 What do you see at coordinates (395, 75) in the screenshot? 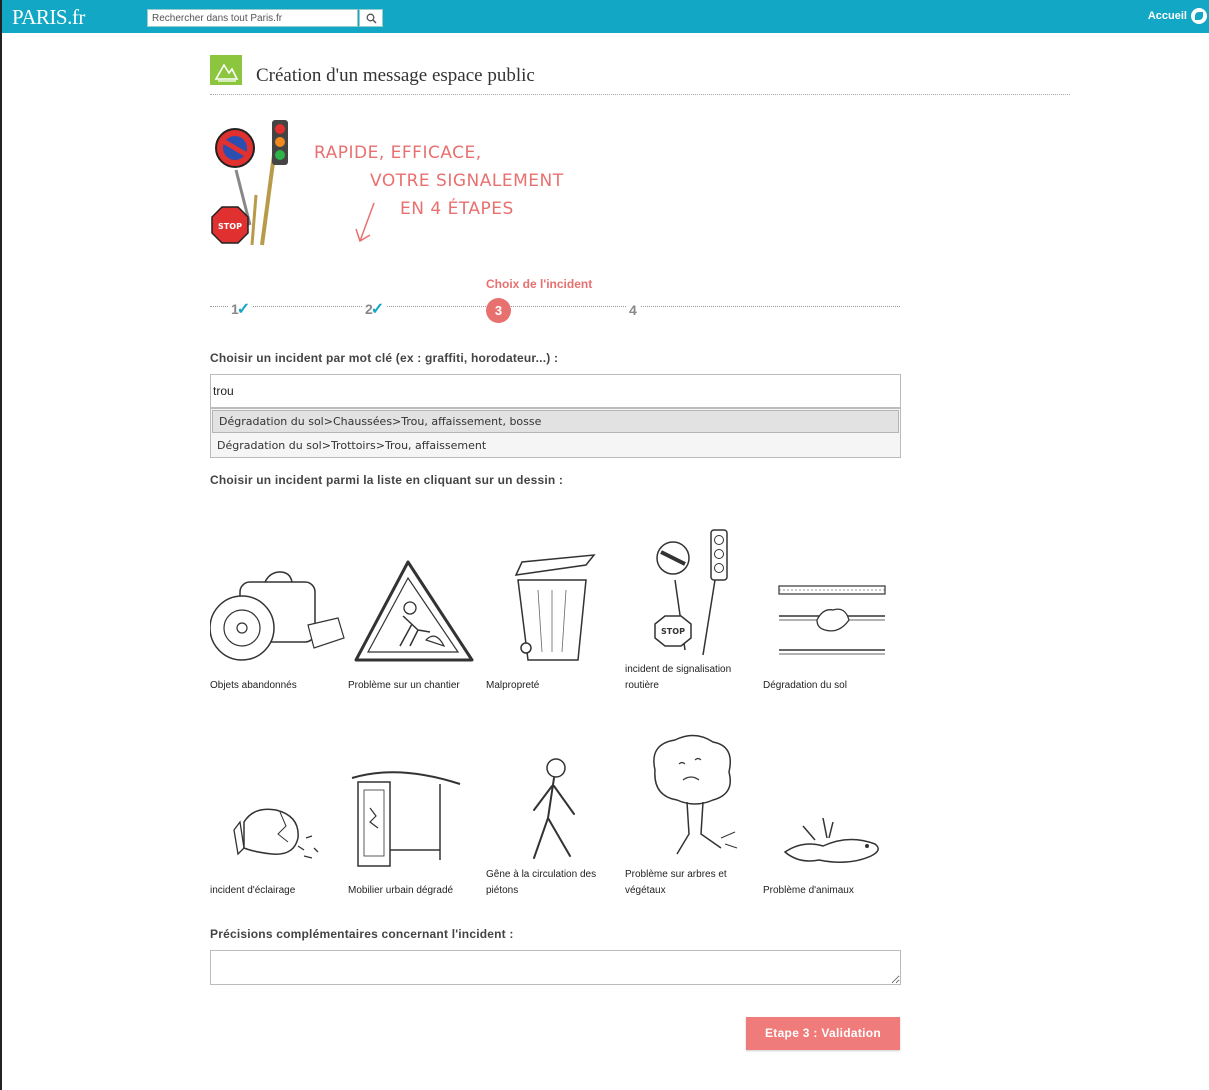
I see `page-title: Création d'un message espace public` at bounding box center [395, 75].